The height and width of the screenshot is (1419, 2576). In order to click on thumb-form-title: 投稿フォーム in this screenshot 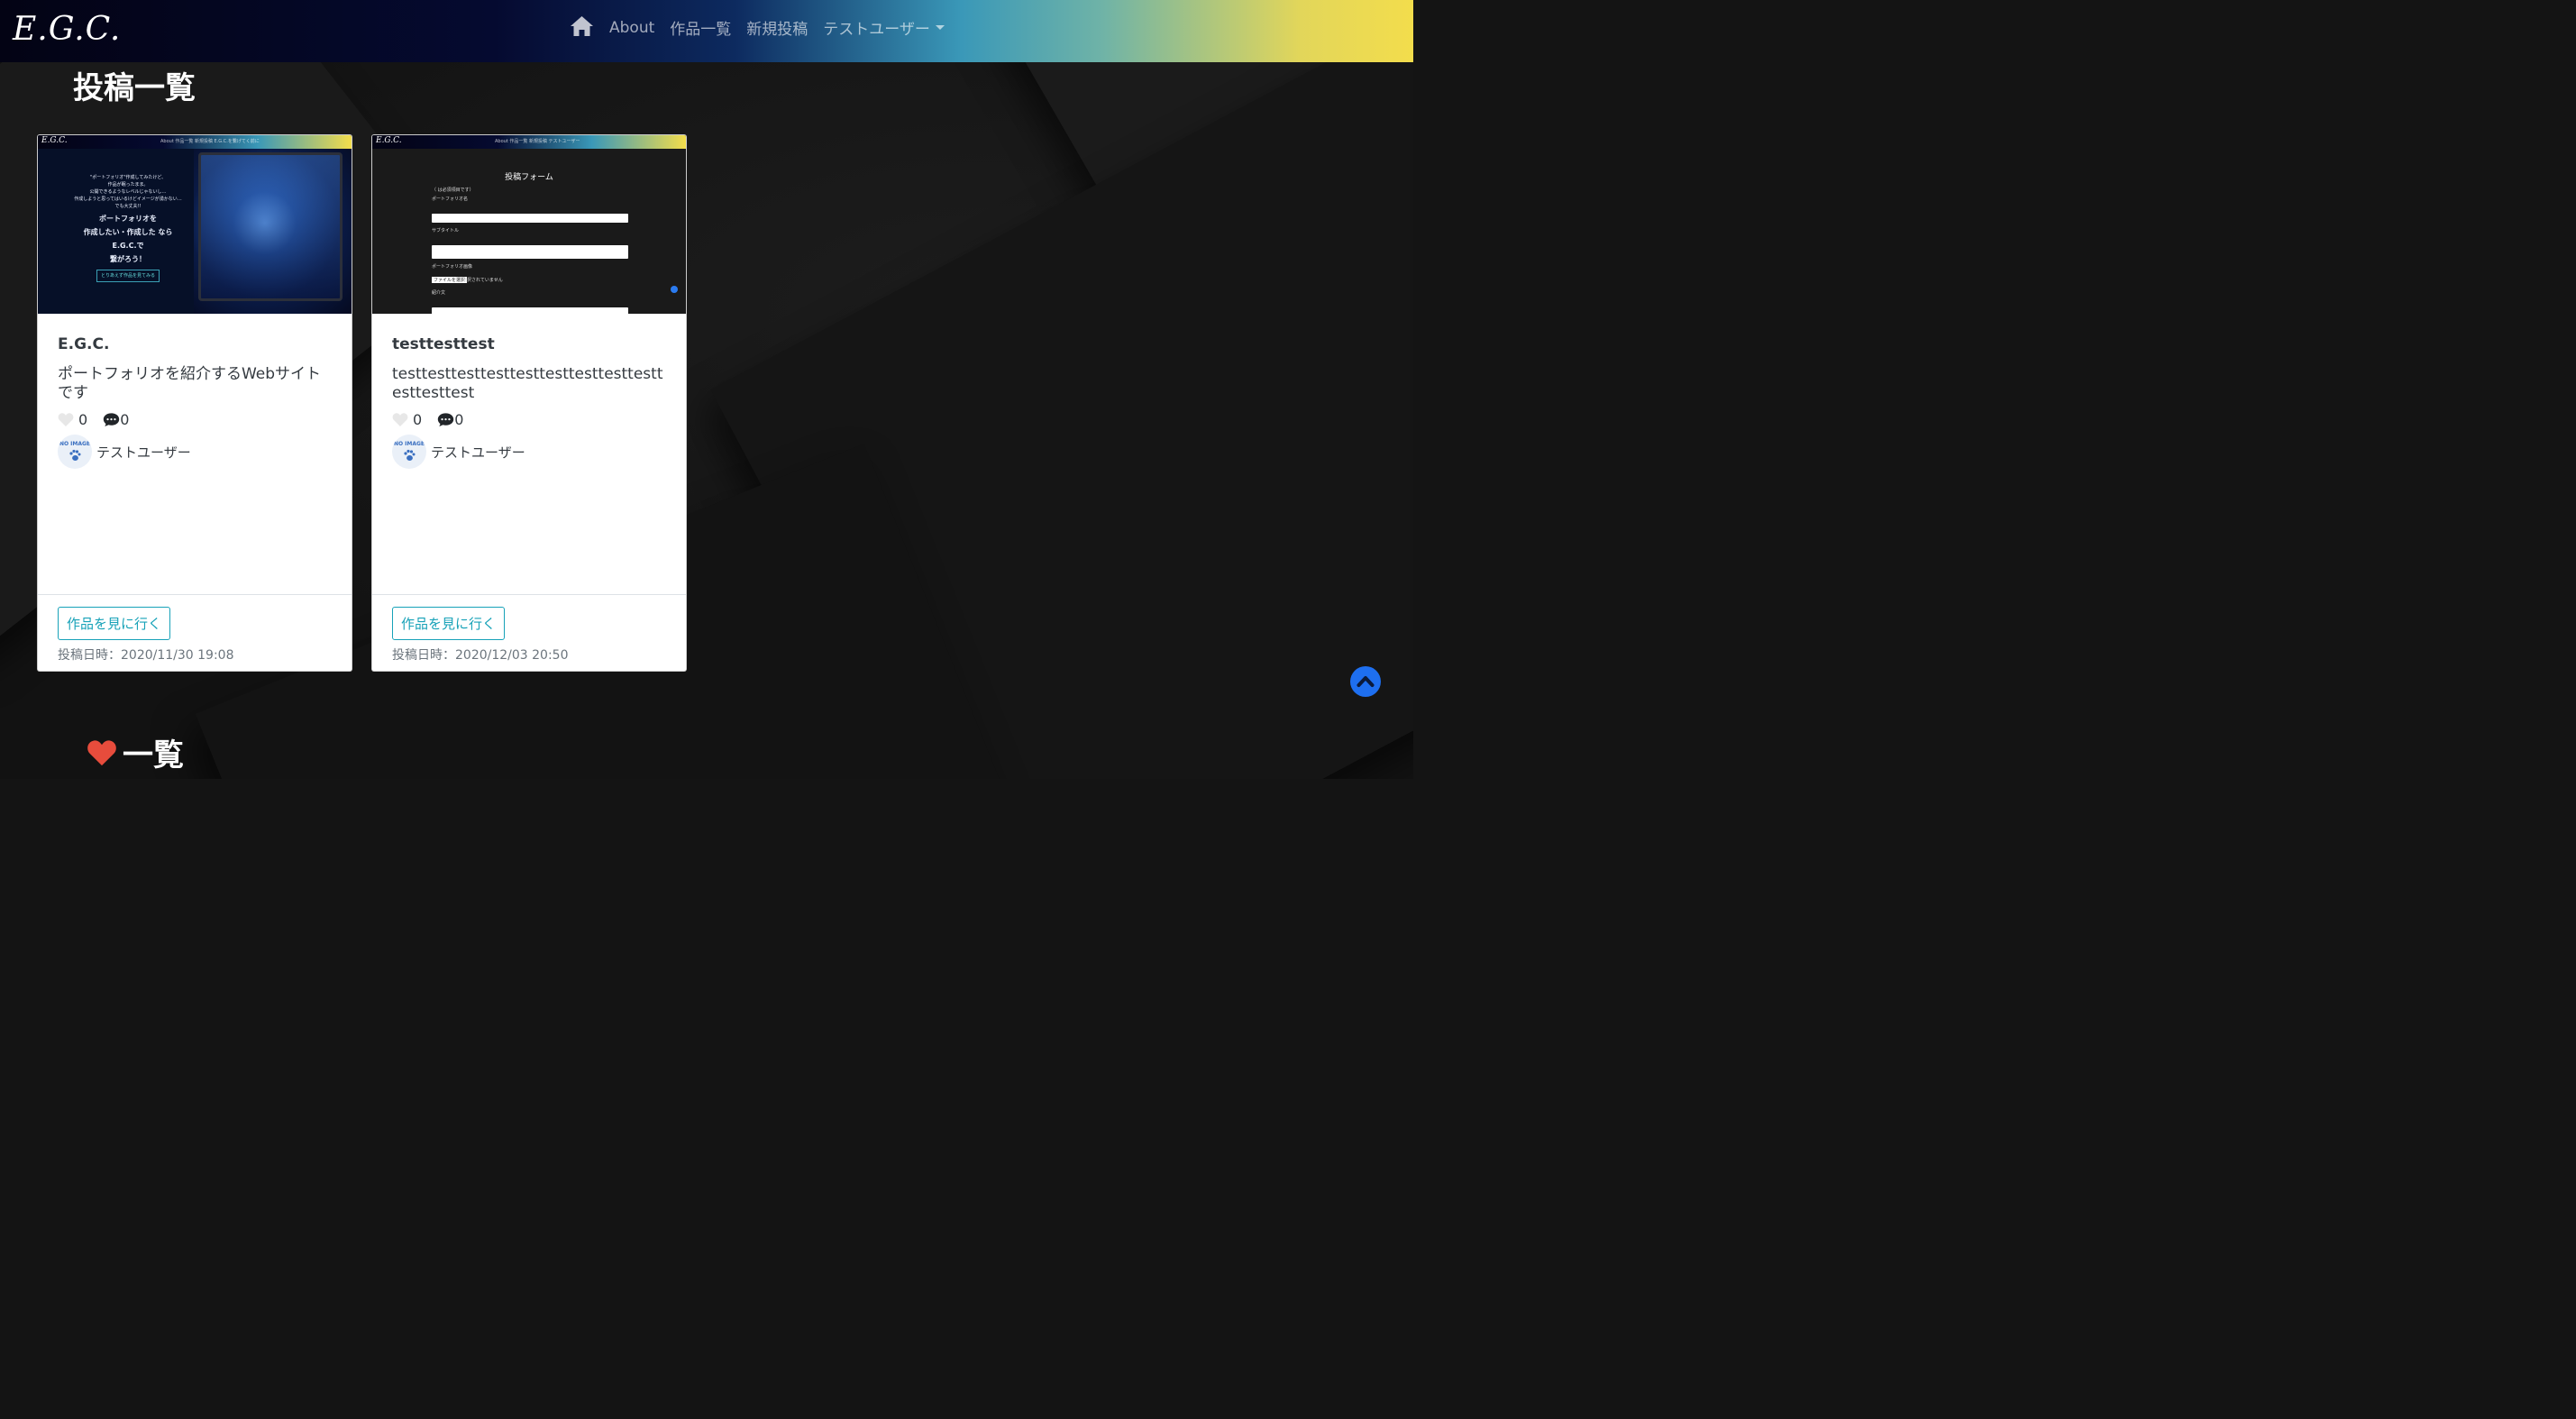, I will do `click(529, 177)`.